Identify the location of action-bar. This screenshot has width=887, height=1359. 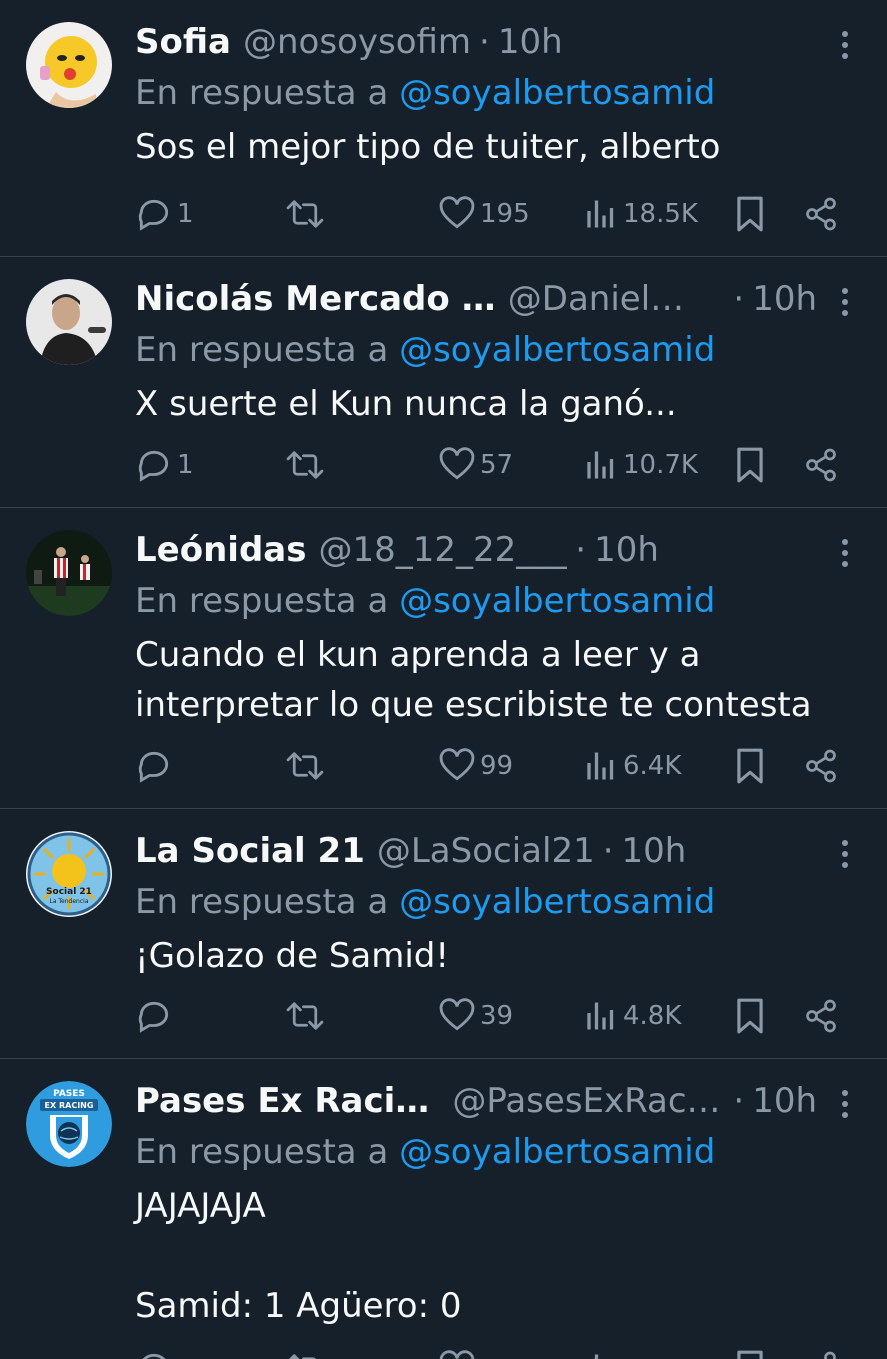
(491, 1352).